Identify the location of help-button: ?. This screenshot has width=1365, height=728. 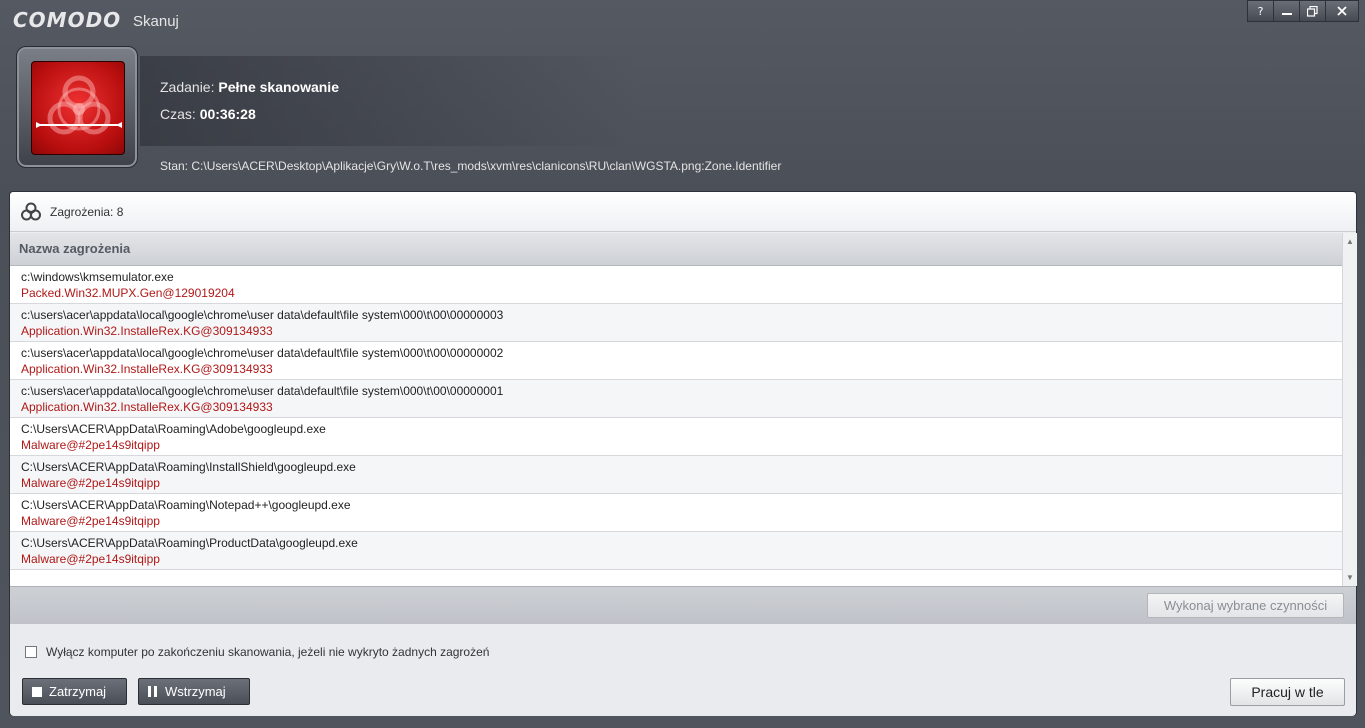
(1260, 11).